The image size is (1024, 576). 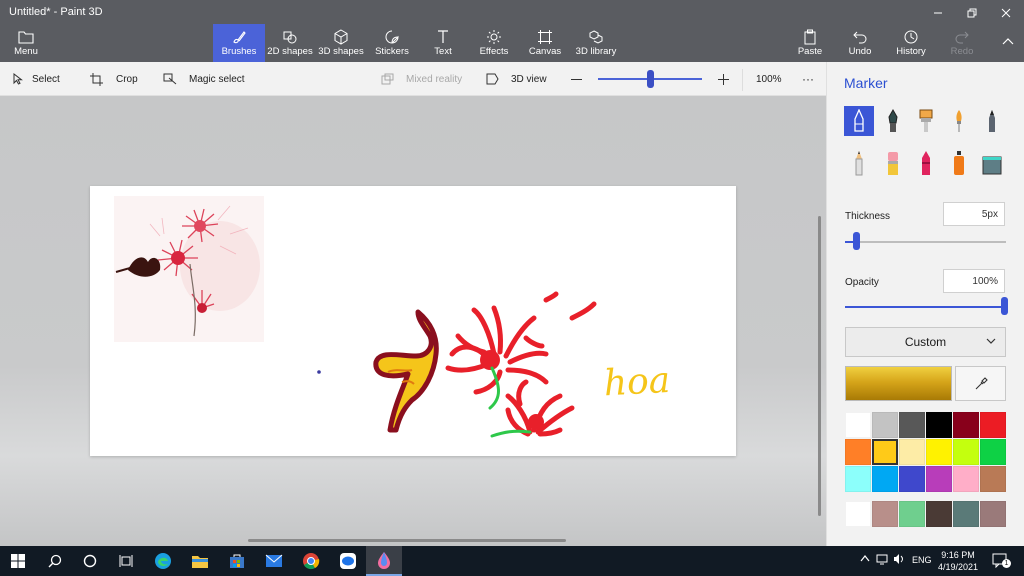 What do you see at coordinates (239, 36) in the screenshot?
I see `brush-icon` at bounding box center [239, 36].